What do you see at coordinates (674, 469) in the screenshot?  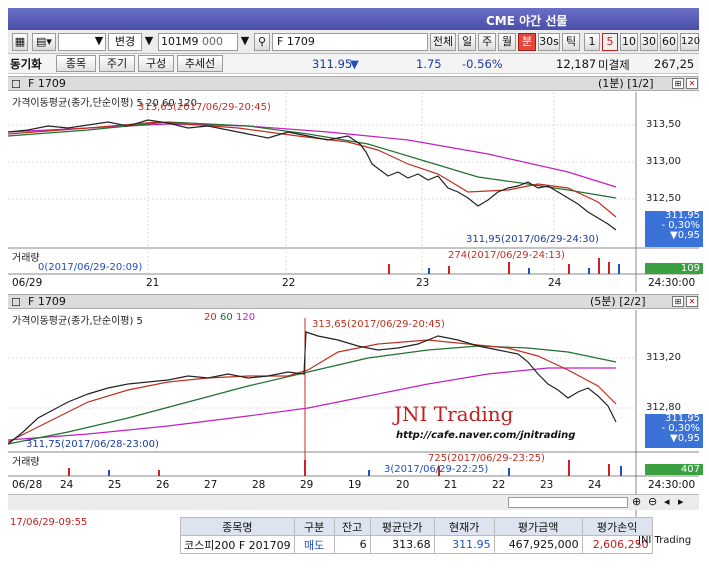 I see `pane2-volume-box: 407` at bounding box center [674, 469].